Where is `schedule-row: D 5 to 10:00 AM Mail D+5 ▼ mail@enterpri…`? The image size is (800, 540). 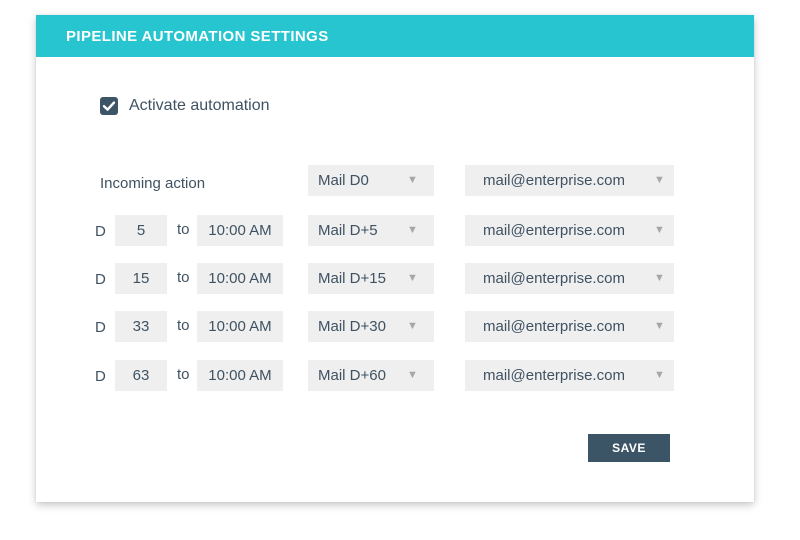 schedule-row: D 5 to 10:00 AM Mail D+5 ▼ mail@enterpri… is located at coordinates (395, 231).